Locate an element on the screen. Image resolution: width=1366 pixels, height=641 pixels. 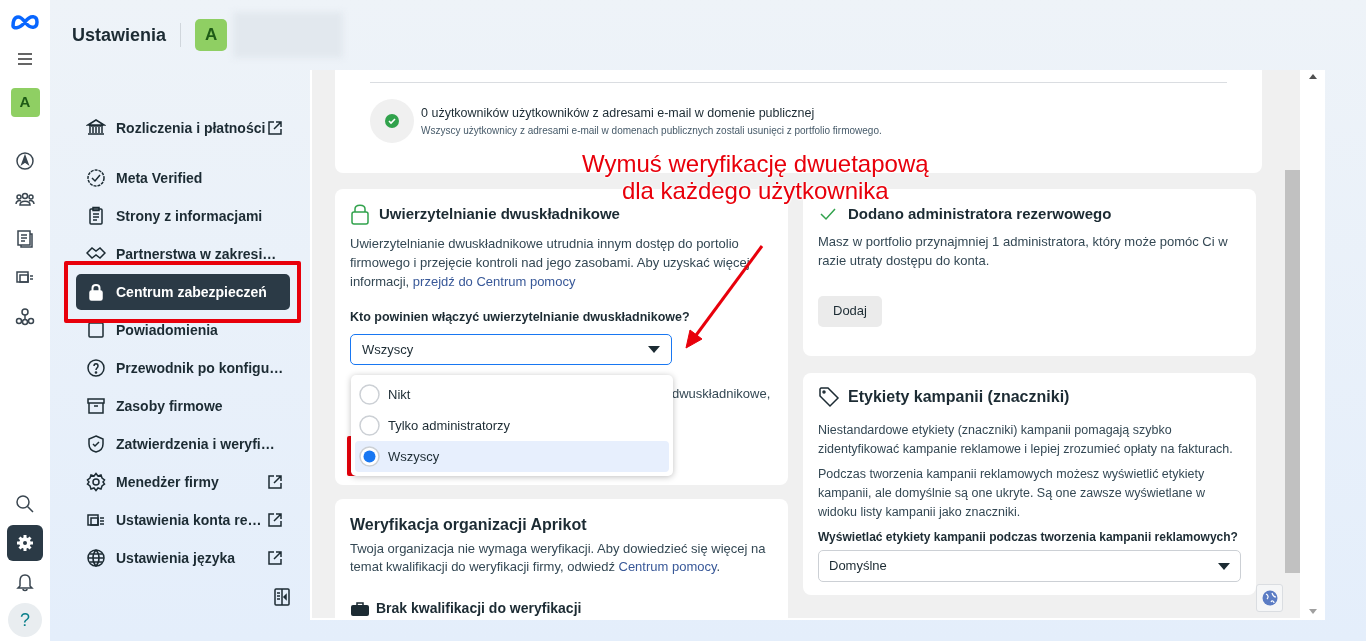
compass-icon is located at coordinates (25, 161).